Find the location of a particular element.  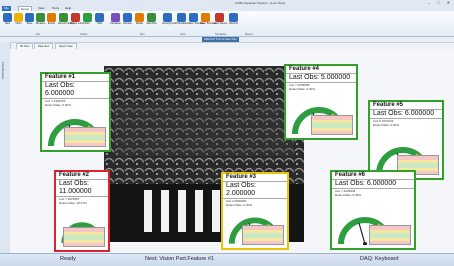

ribbon-button-label: Part is located at coordinates (87, 23).